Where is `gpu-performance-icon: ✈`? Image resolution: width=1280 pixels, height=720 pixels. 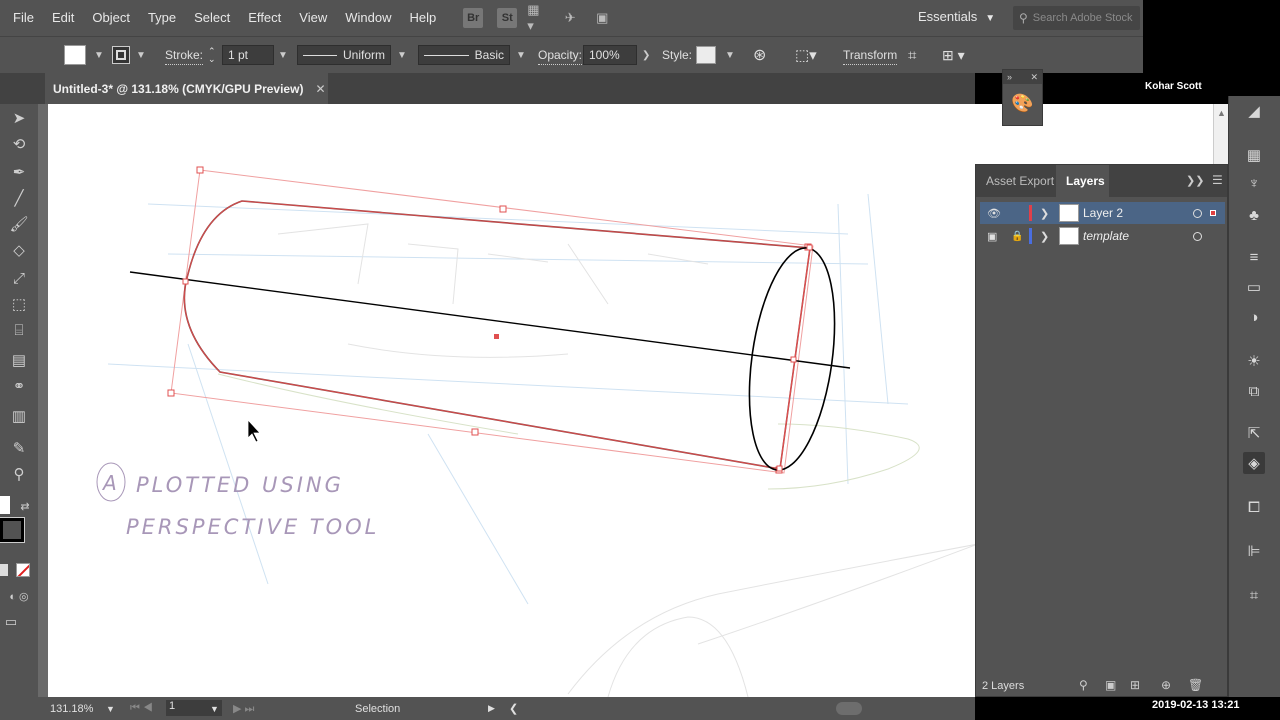
gpu-performance-icon: ✈ is located at coordinates (570, 18).